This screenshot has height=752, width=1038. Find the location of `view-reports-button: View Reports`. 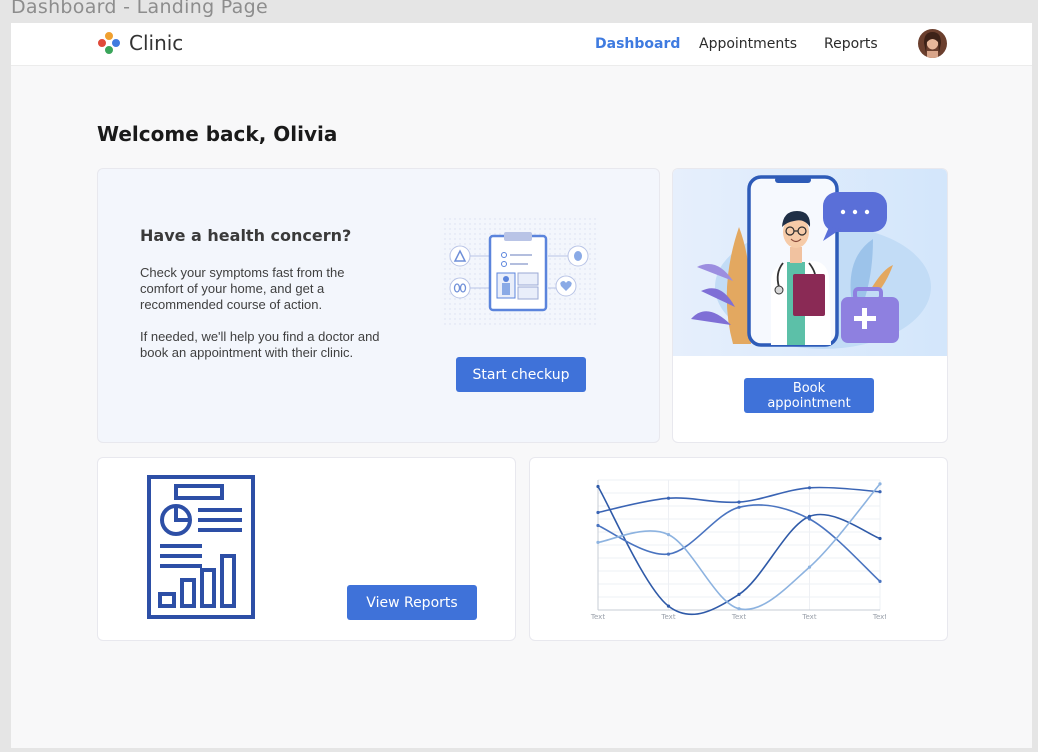

view-reports-button: View Reports is located at coordinates (412, 602).